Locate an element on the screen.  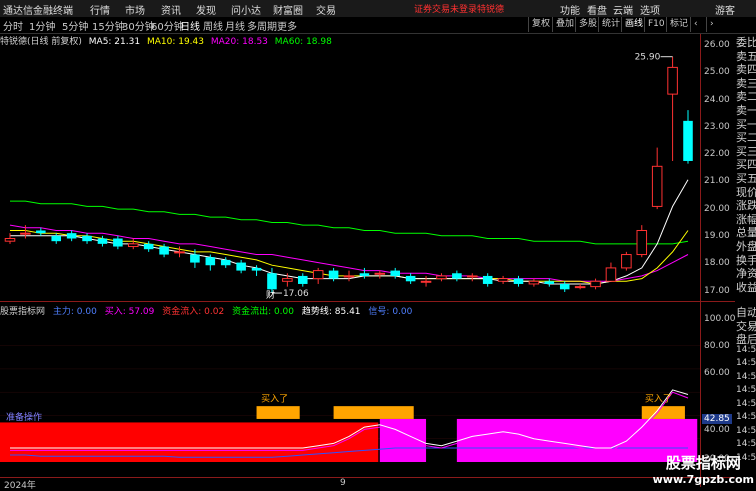
prev-button: ‹ is located at coordinates (695, 24).